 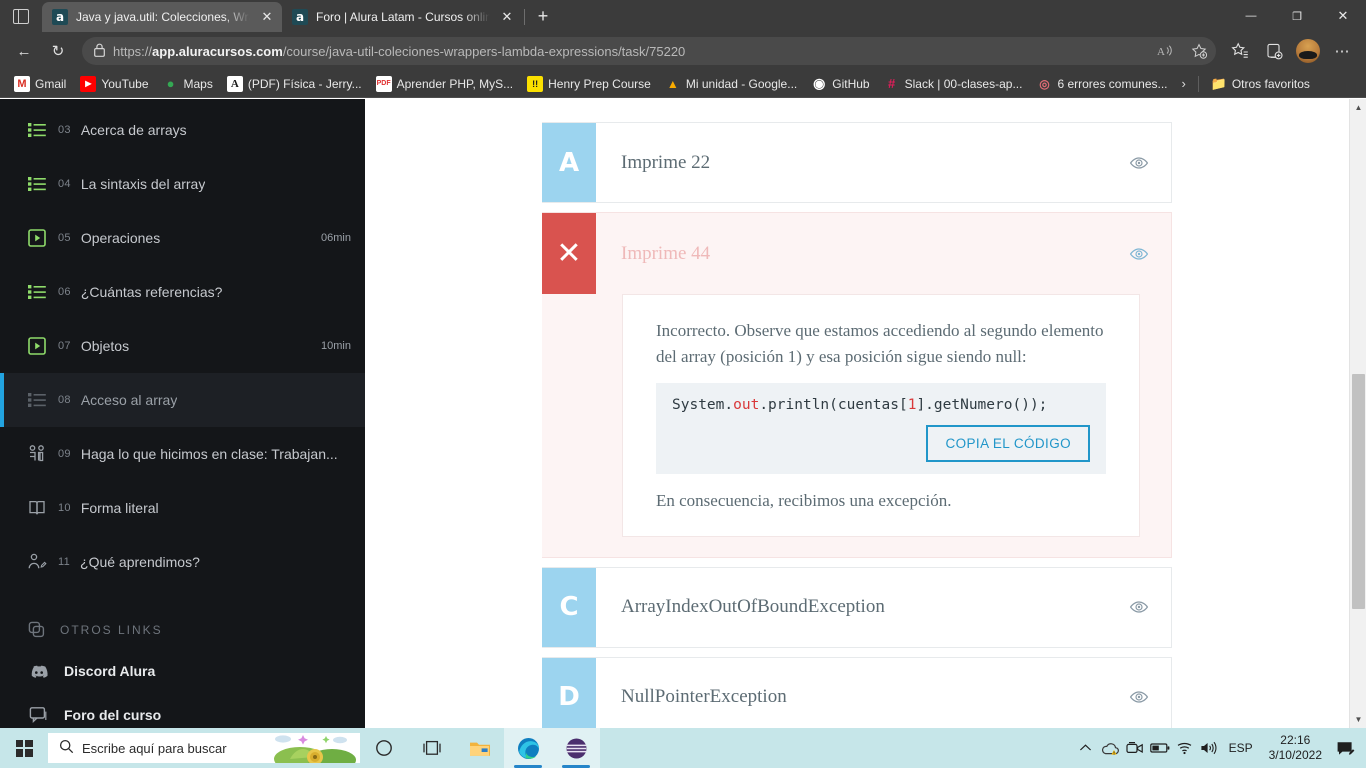 What do you see at coordinates (114, 84) in the screenshot?
I see `bookmark-youtube: ▶ YouTube` at bounding box center [114, 84].